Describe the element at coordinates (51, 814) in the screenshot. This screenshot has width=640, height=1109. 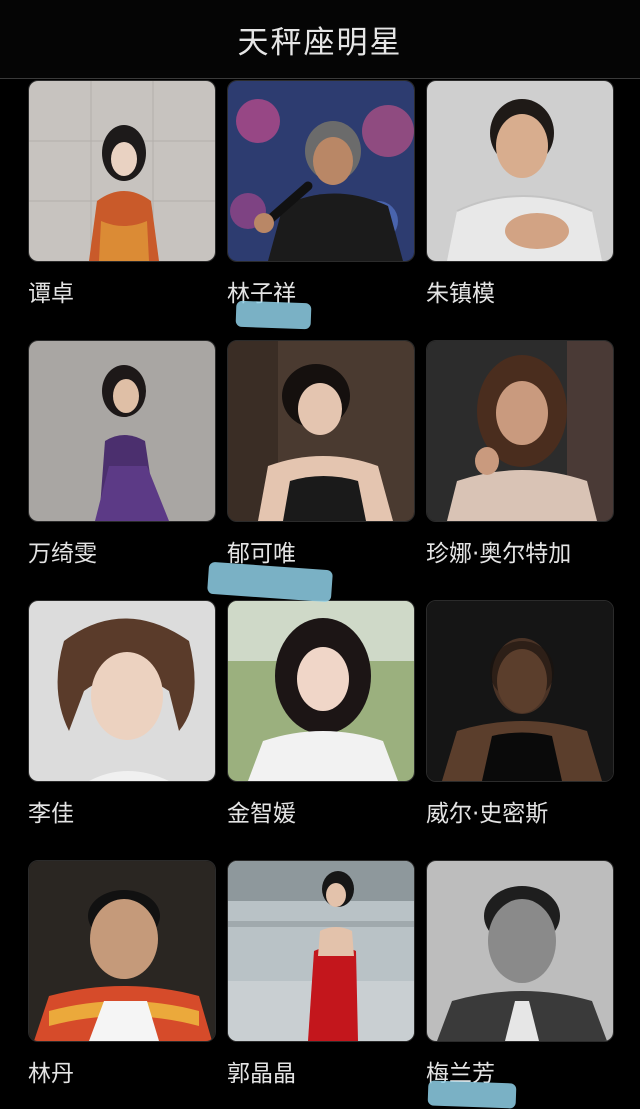
I see `celebrity-name: 李佳` at that location.